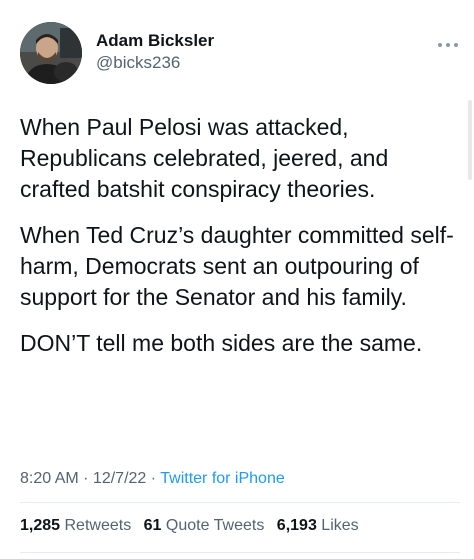 This screenshot has height=559, width=474. What do you see at coordinates (152, 525) in the screenshot?
I see `quotes-count: 61` at bounding box center [152, 525].